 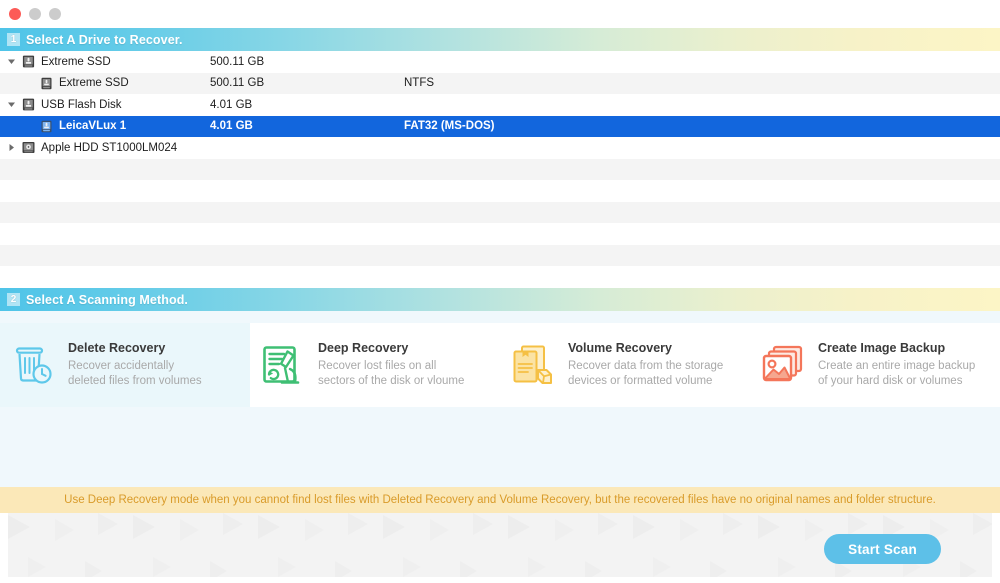 What do you see at coordinates (782, 363) in the screenshot?
I see `image-stack-icon` at bounding box center [782, 363].